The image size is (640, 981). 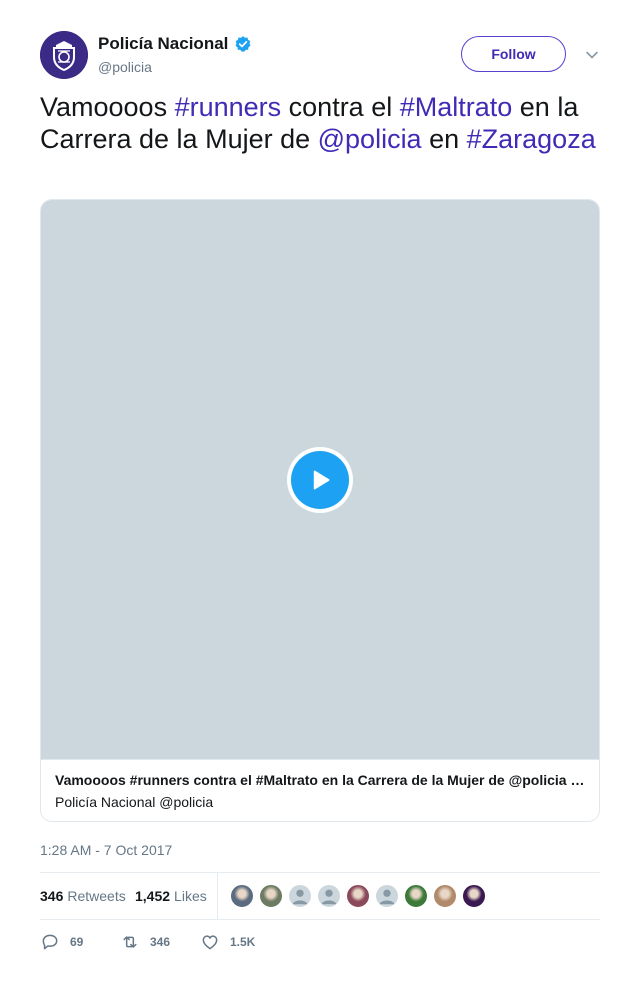 I want to click on tweet-timestamp: 1:28 AM - 7 Oct 2017, so click(x=106, y=850).